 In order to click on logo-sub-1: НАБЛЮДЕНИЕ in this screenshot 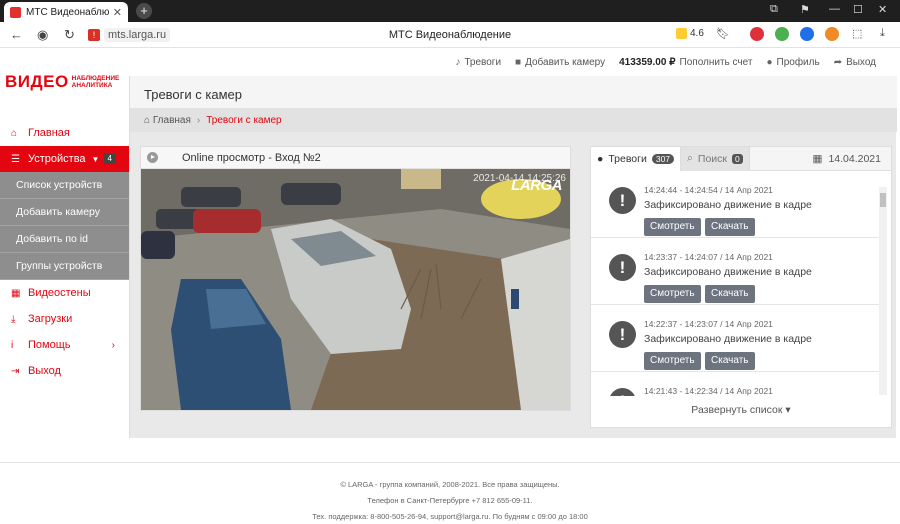, I will do `click(95, 78)`.